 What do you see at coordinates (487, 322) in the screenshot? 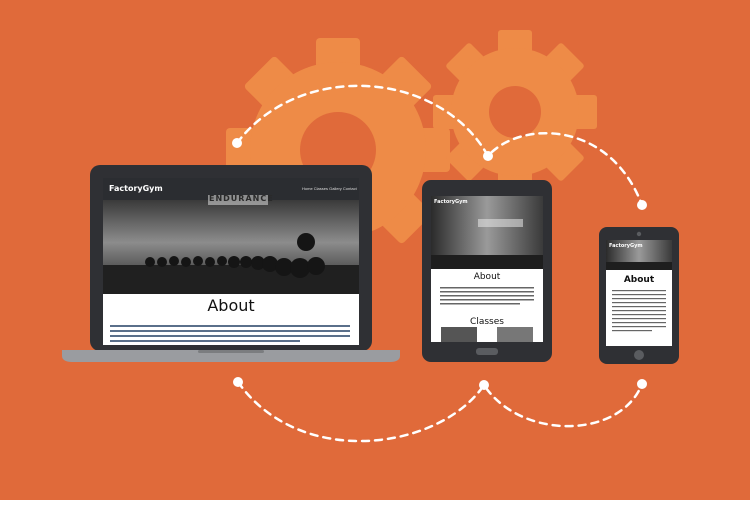
I see `tablet-classes-heading: Classes` at bounding box center [487, 322].